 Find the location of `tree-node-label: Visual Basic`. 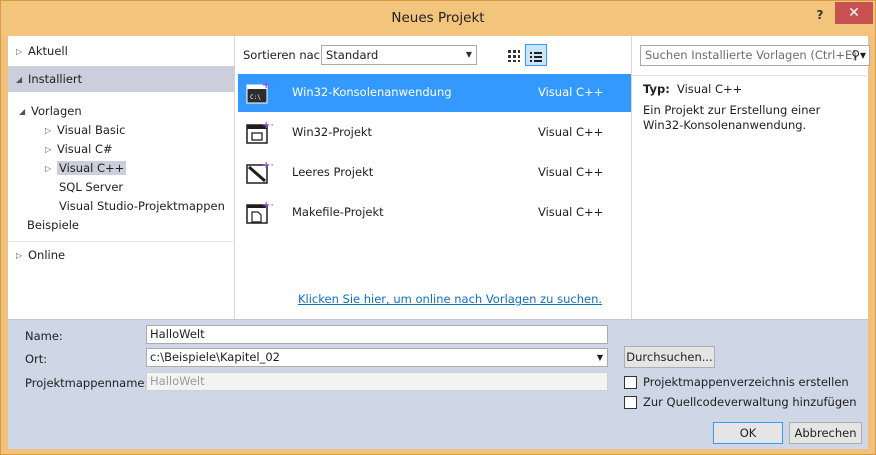

tree-node-label: Visual Basic is located at coordinates (91, 130).